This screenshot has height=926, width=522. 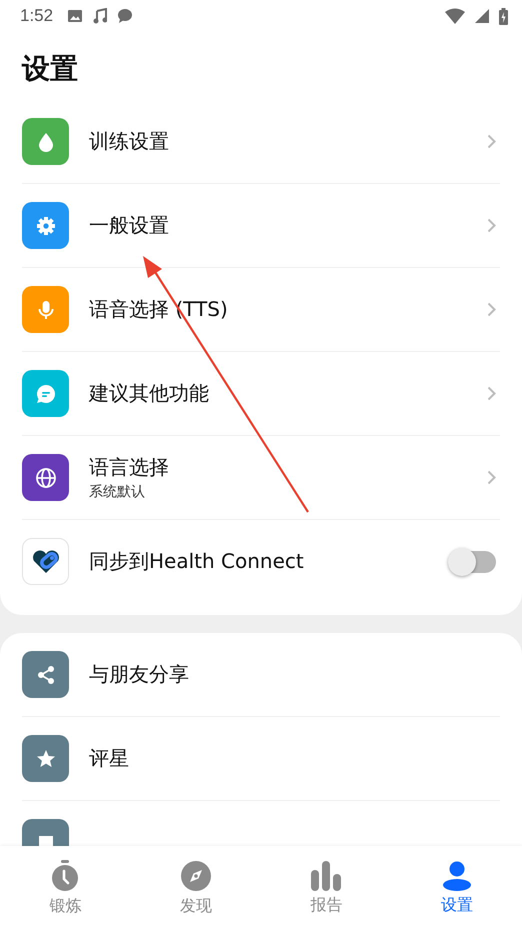 I want to click on setting-label: 与朋友分享, so click(x=294, y=674).